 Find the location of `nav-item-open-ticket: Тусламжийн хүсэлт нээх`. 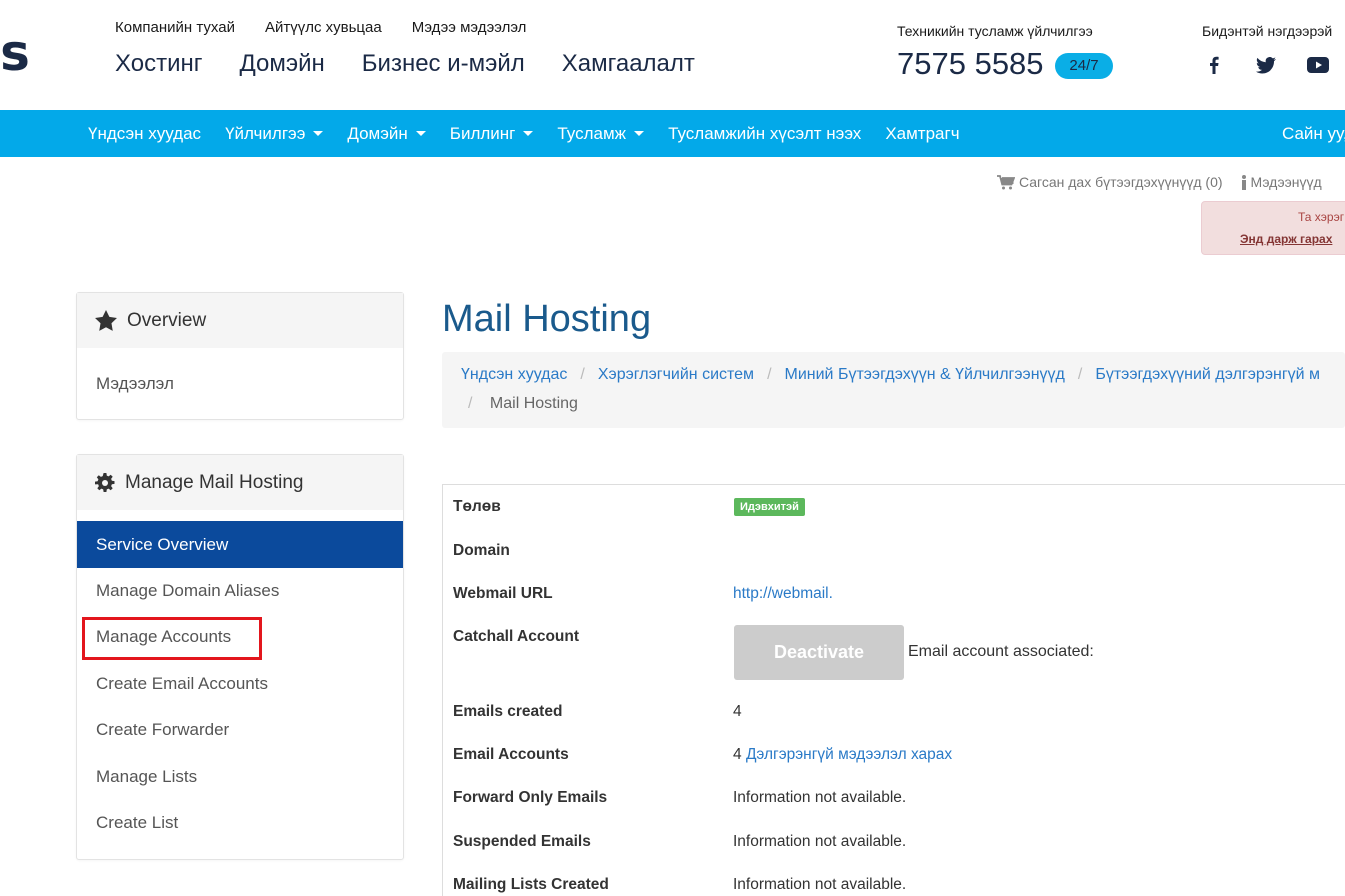

nav-item-open-ticket: Тусламжийн хүсэлт нээх is located at coordinates (764, 134).